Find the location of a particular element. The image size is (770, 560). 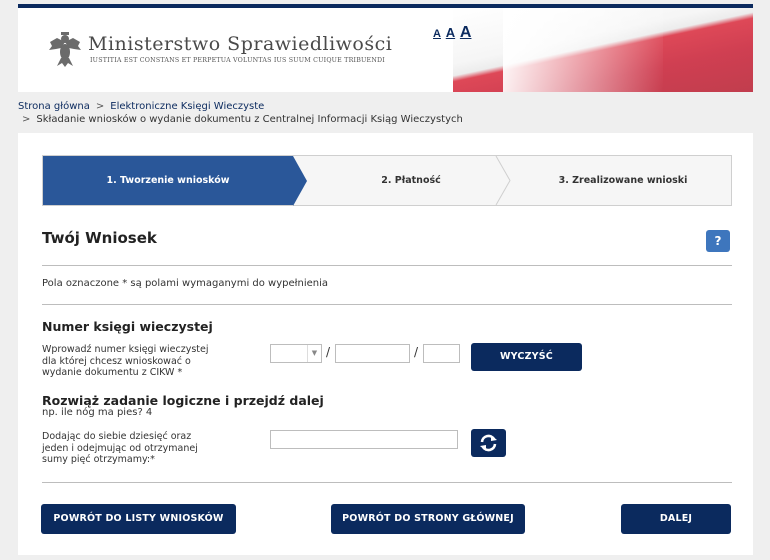

font-size-large-link: A is located at coordinates (466, 32).